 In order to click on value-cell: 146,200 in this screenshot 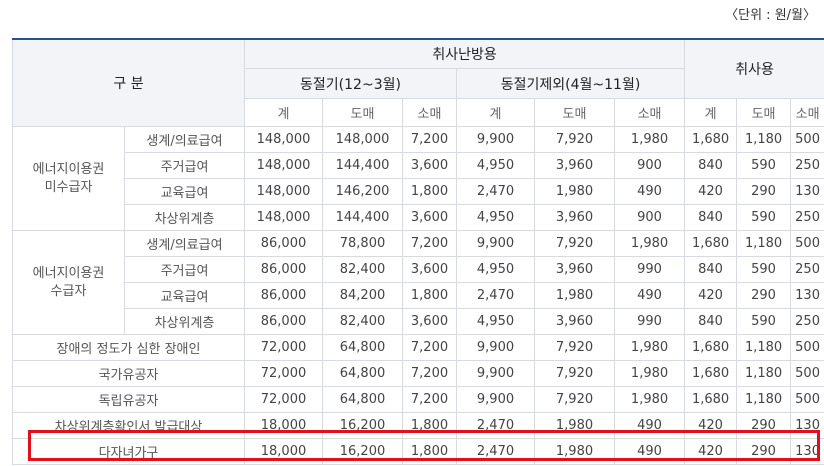, I will do `click(362, 191)`.